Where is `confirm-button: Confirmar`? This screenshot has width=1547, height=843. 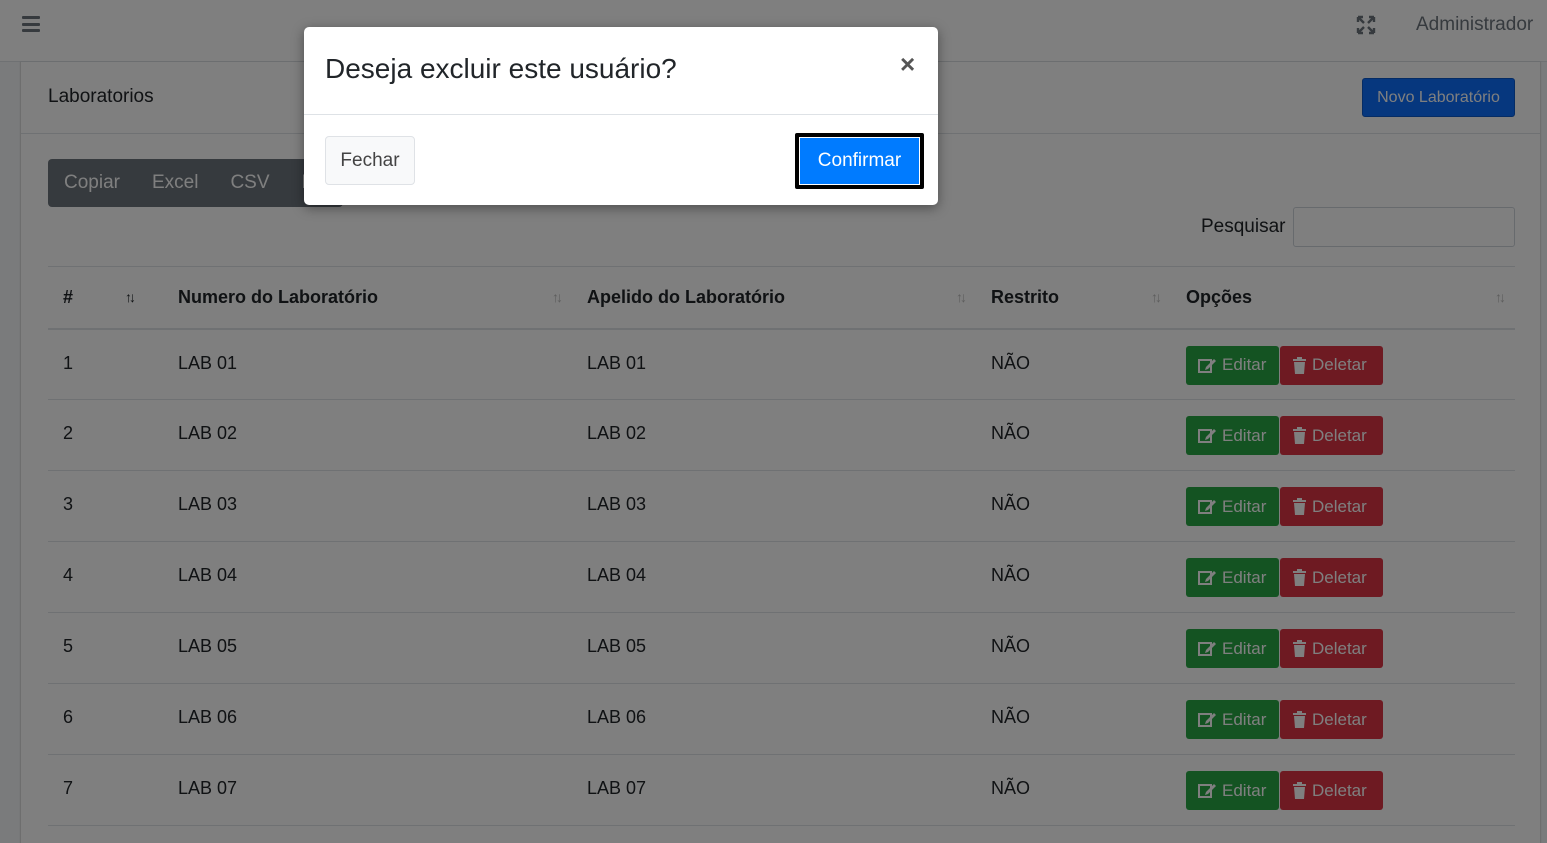 confirm-button: Confirmar is located at coordinates (859, 161).